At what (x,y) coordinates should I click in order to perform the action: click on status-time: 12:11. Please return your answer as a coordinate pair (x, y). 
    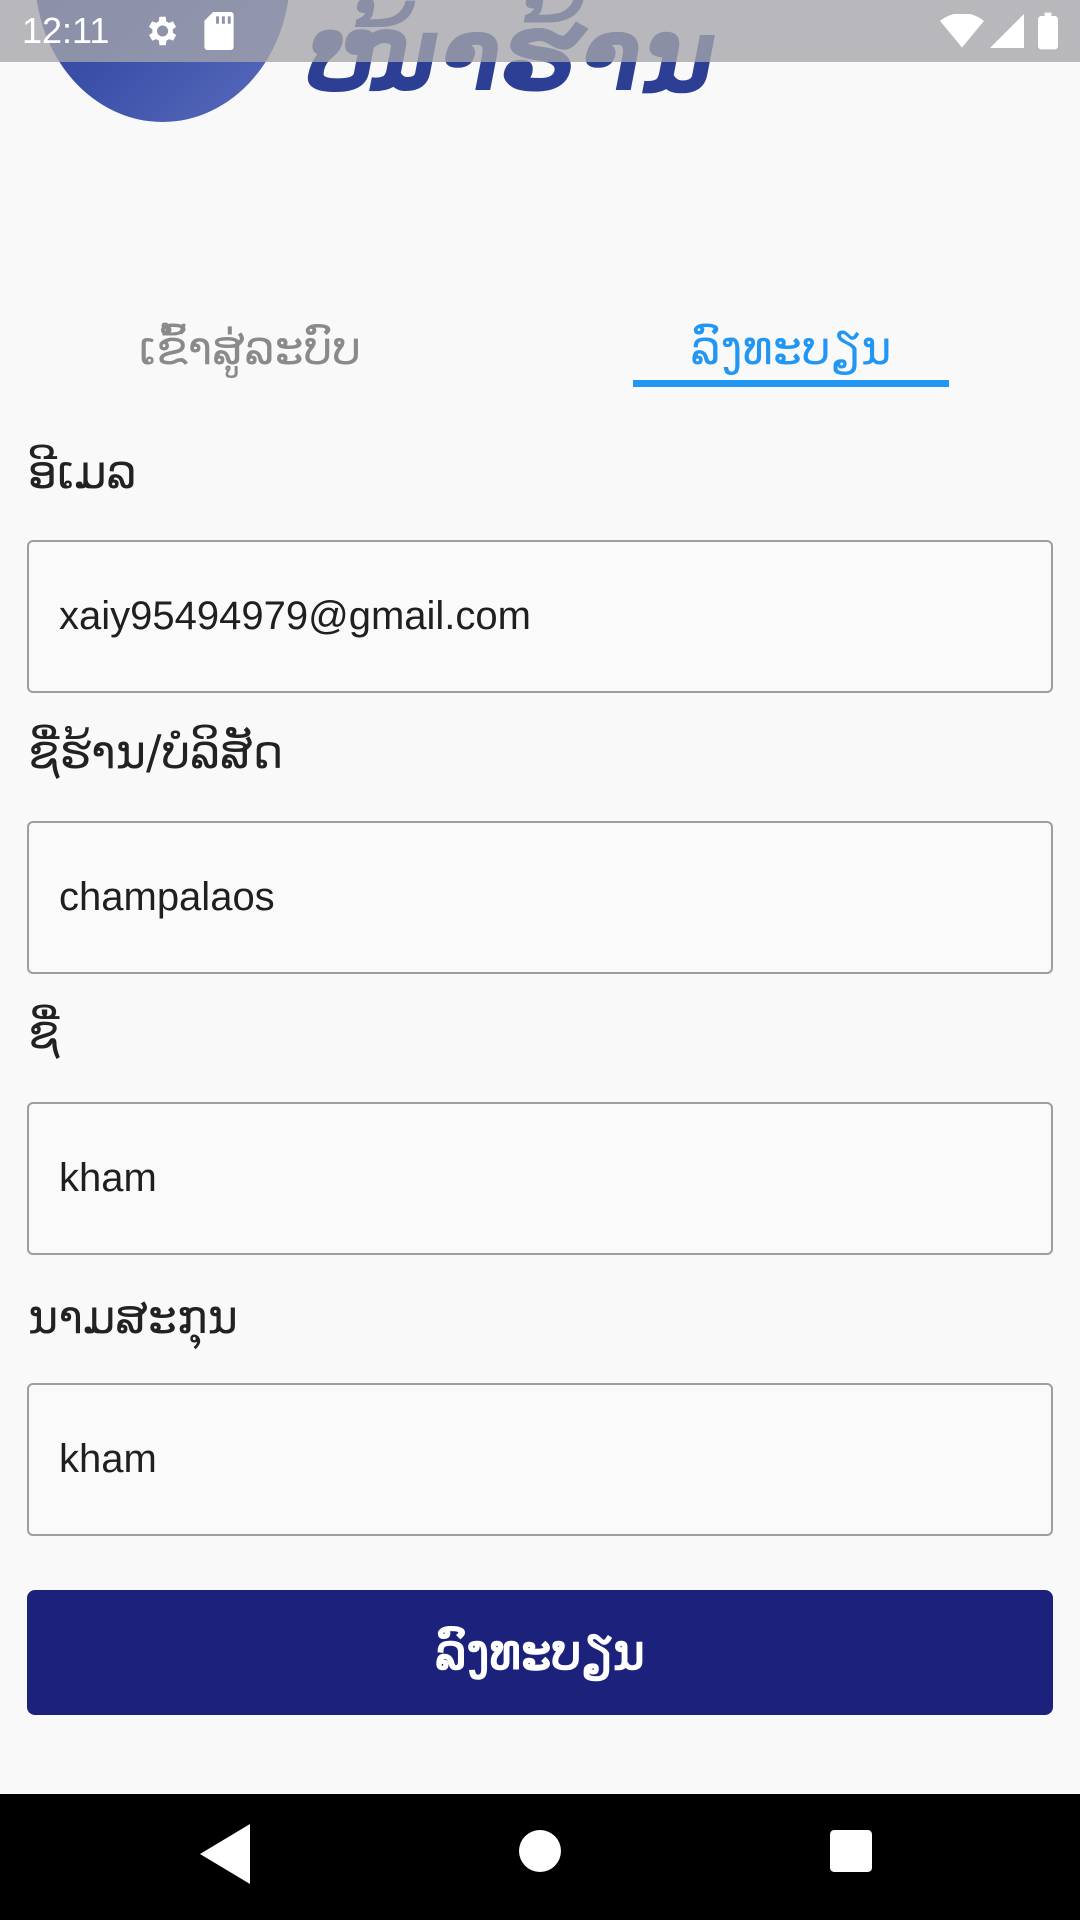
    Looking at the image, I should click on (66, 30).